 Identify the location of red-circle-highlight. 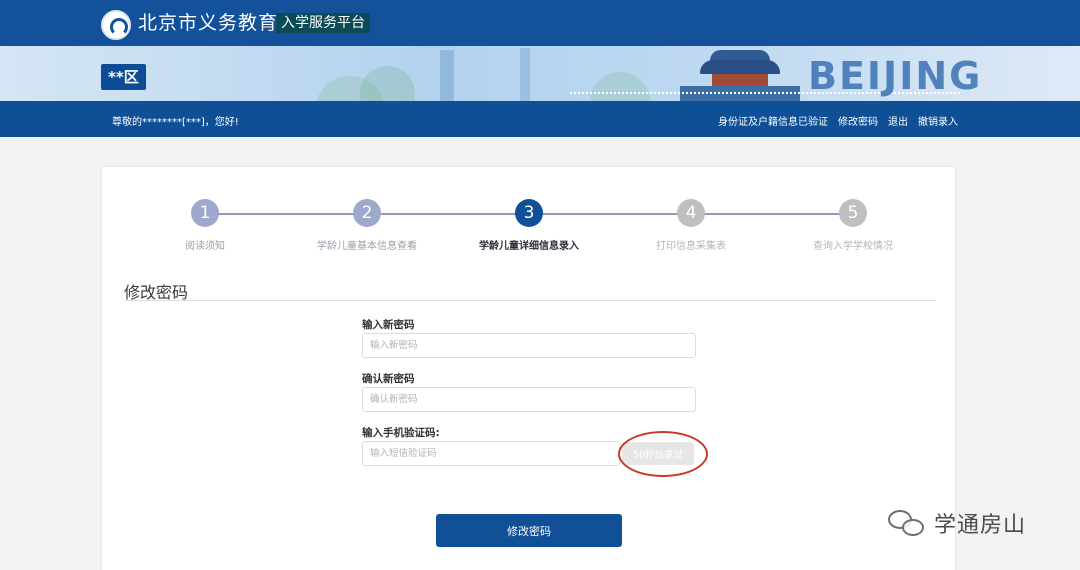
(663, 454).